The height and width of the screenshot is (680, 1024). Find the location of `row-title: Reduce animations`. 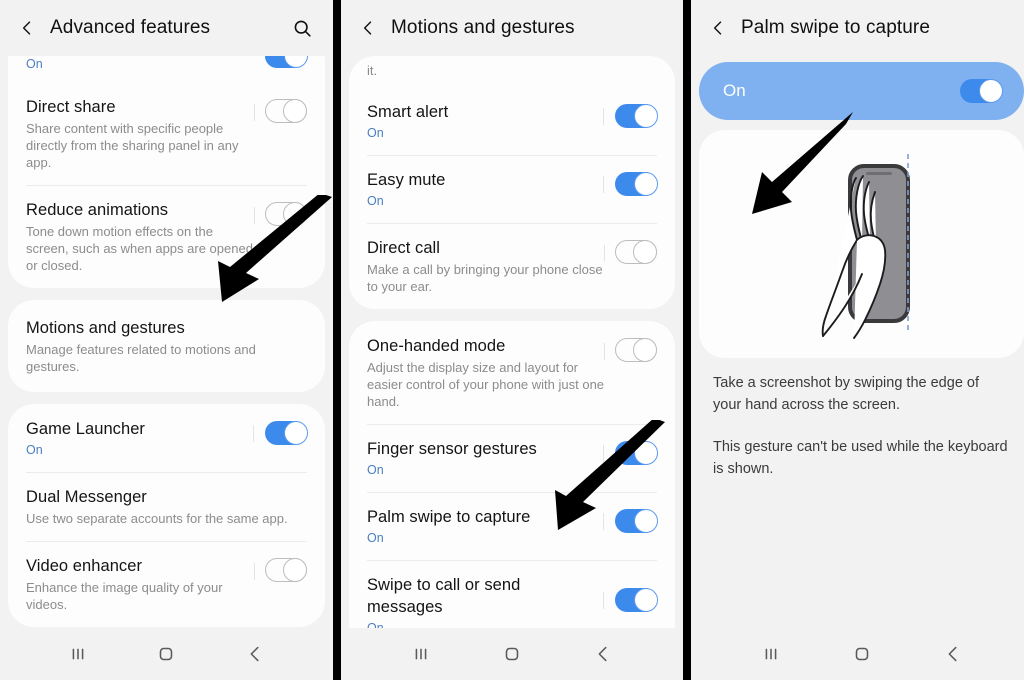

row-title: Reduce animations is located at coordinates (97, 210).